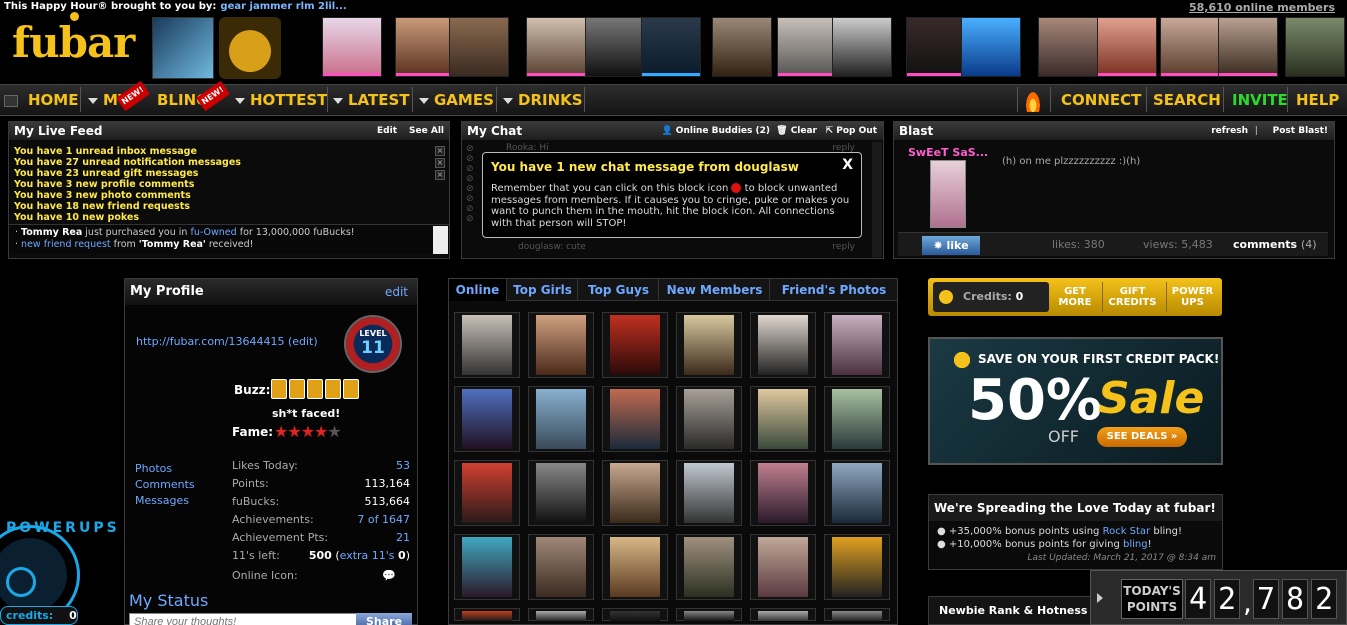 The image size is (1347, 625). I want to click on nav-search: SEARCH, so click(1187, 100).